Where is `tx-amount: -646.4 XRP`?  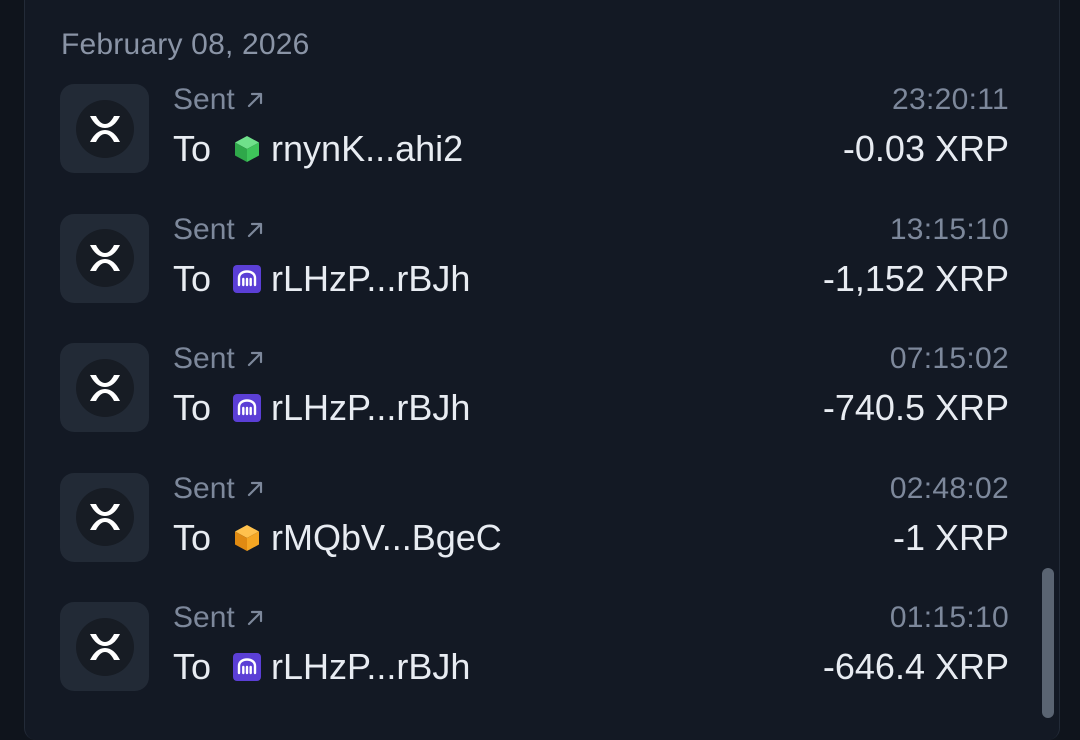 tx-amount: -646.4 XRP is located at coordinates (915, 666).